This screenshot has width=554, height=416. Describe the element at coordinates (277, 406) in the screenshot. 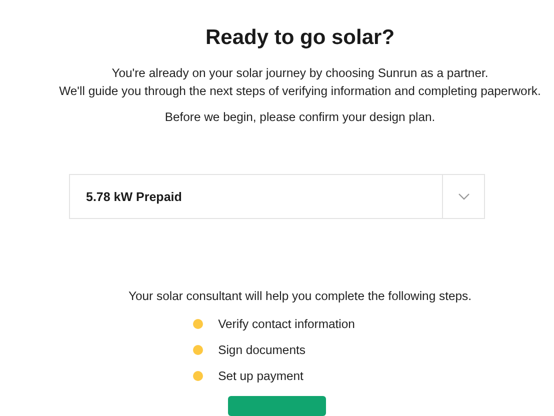

I see `action-button` at that location.